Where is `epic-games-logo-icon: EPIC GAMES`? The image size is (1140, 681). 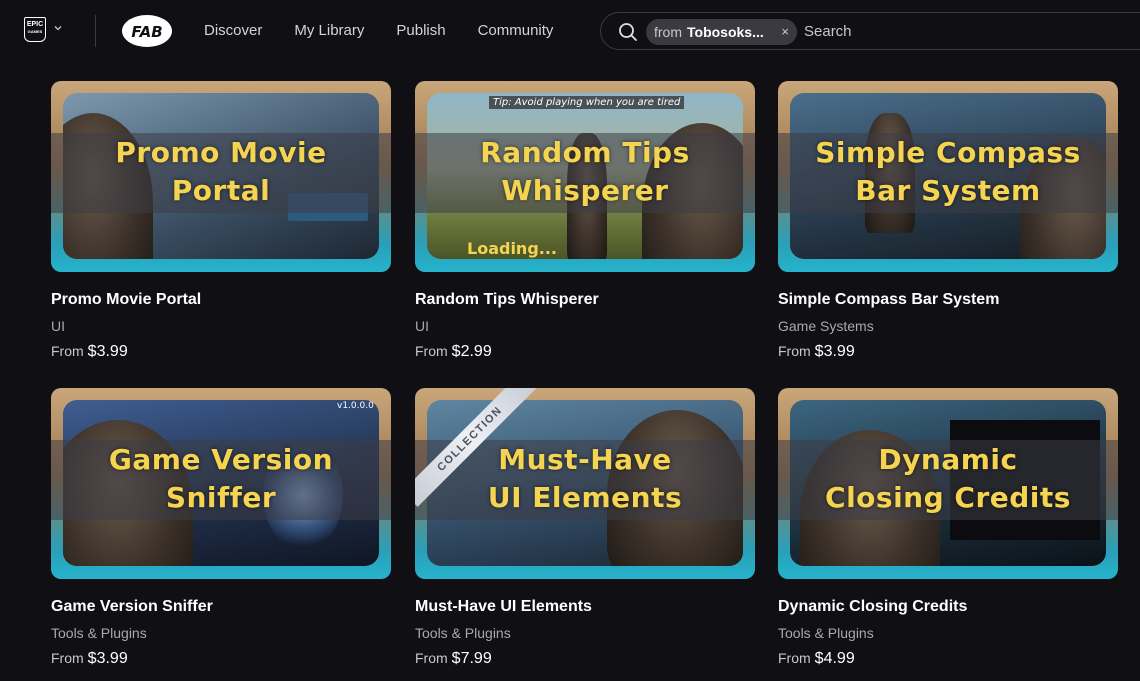 epic-games-logo-icon: EPIC GAMES is located at coordinates (35, 29).